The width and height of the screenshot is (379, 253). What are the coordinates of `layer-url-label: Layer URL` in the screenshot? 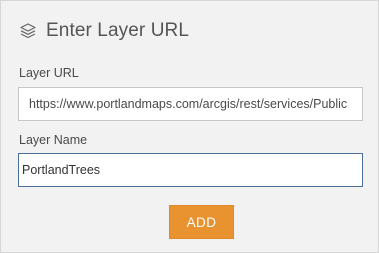 It's located at (49, 73).